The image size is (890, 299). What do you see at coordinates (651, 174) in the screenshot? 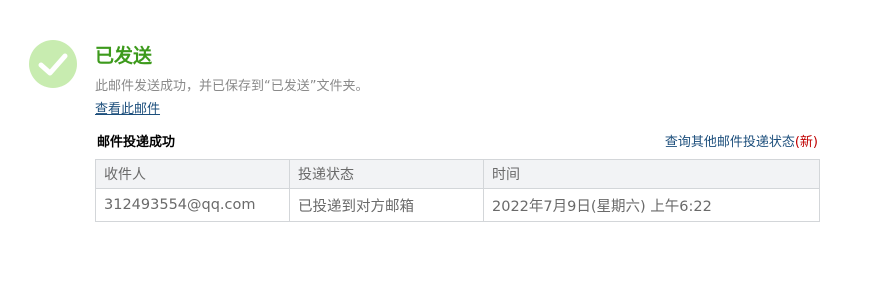
I see `column-header-time: 时间` at bounding box center [651, 174].